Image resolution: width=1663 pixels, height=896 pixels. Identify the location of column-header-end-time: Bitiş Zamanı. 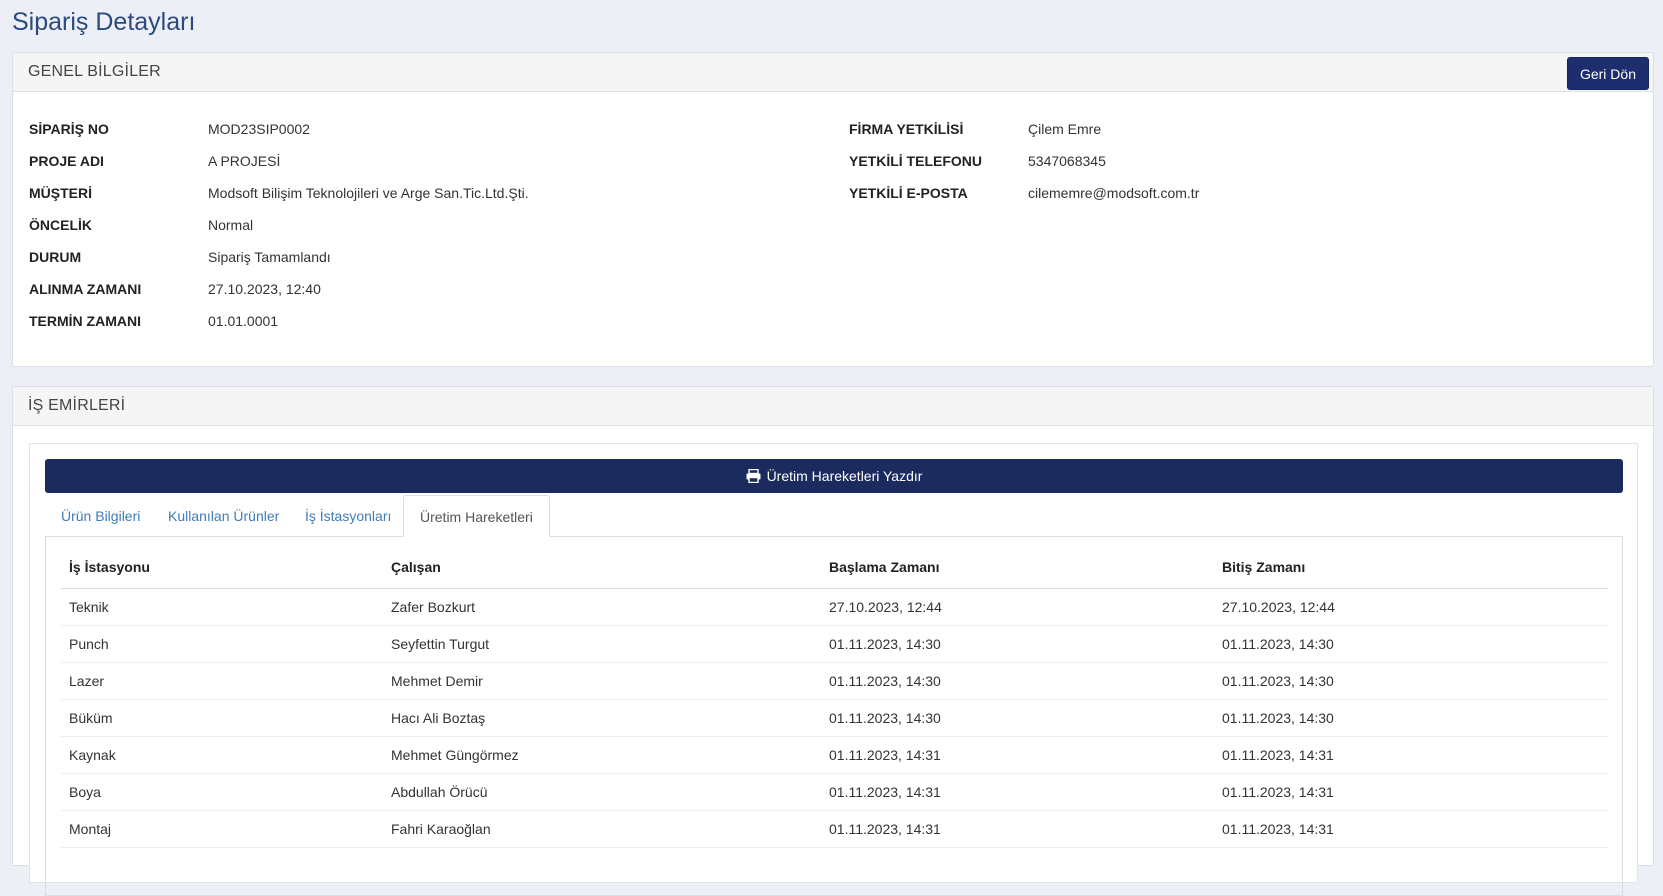
(1411, 567).